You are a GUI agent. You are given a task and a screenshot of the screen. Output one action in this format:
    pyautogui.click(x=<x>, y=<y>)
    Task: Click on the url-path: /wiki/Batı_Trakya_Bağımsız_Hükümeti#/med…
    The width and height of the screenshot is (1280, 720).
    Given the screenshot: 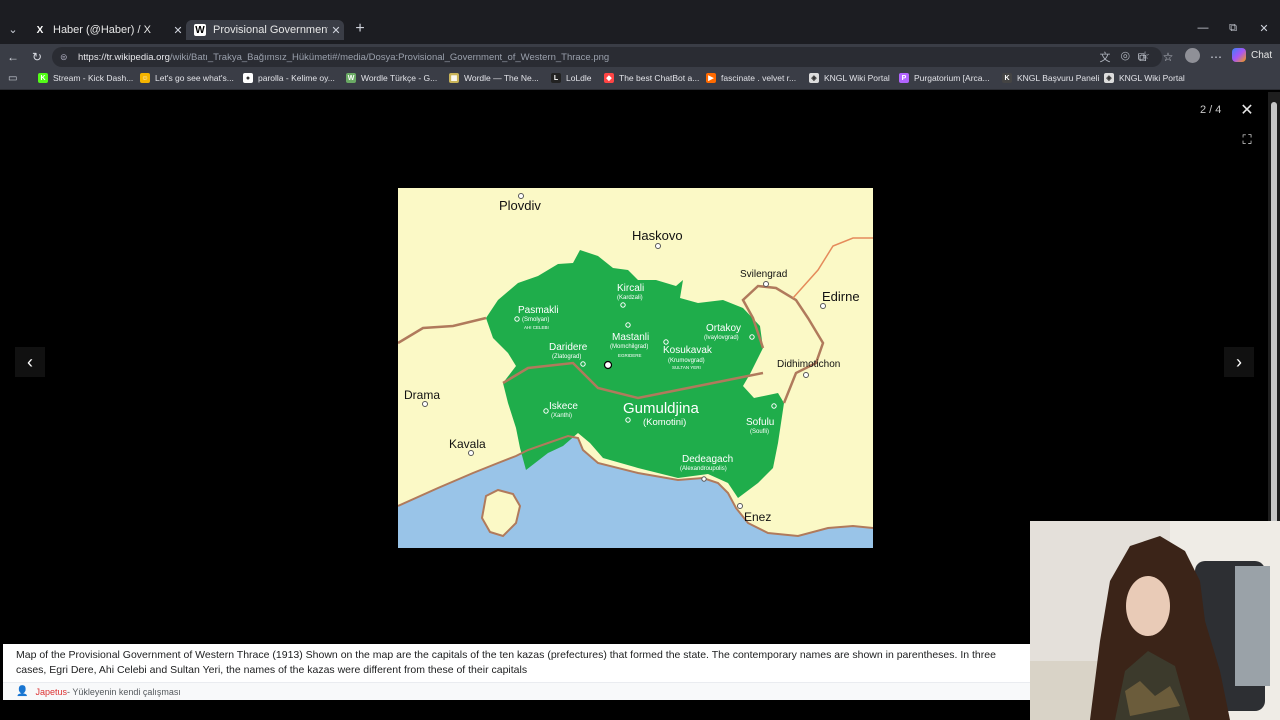 What is the action you would take?
    pyautogui.click(x=389, y=57)
    